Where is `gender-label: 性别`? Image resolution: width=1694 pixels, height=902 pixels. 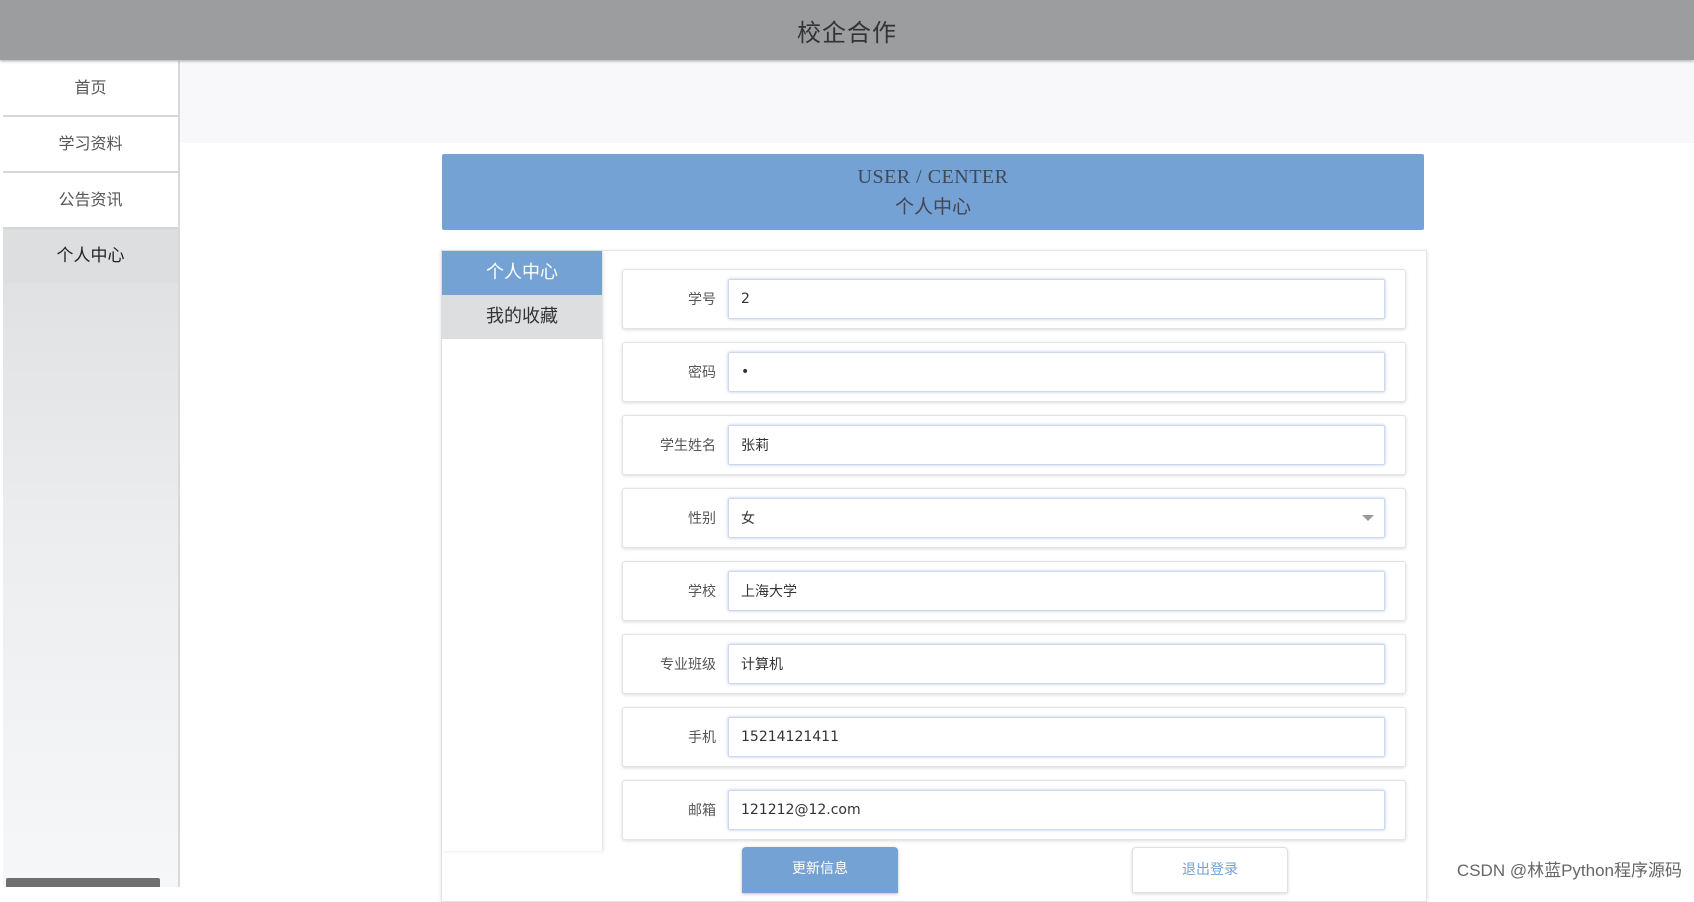 gender-label: 性别 is located at coordinates (675, 518).